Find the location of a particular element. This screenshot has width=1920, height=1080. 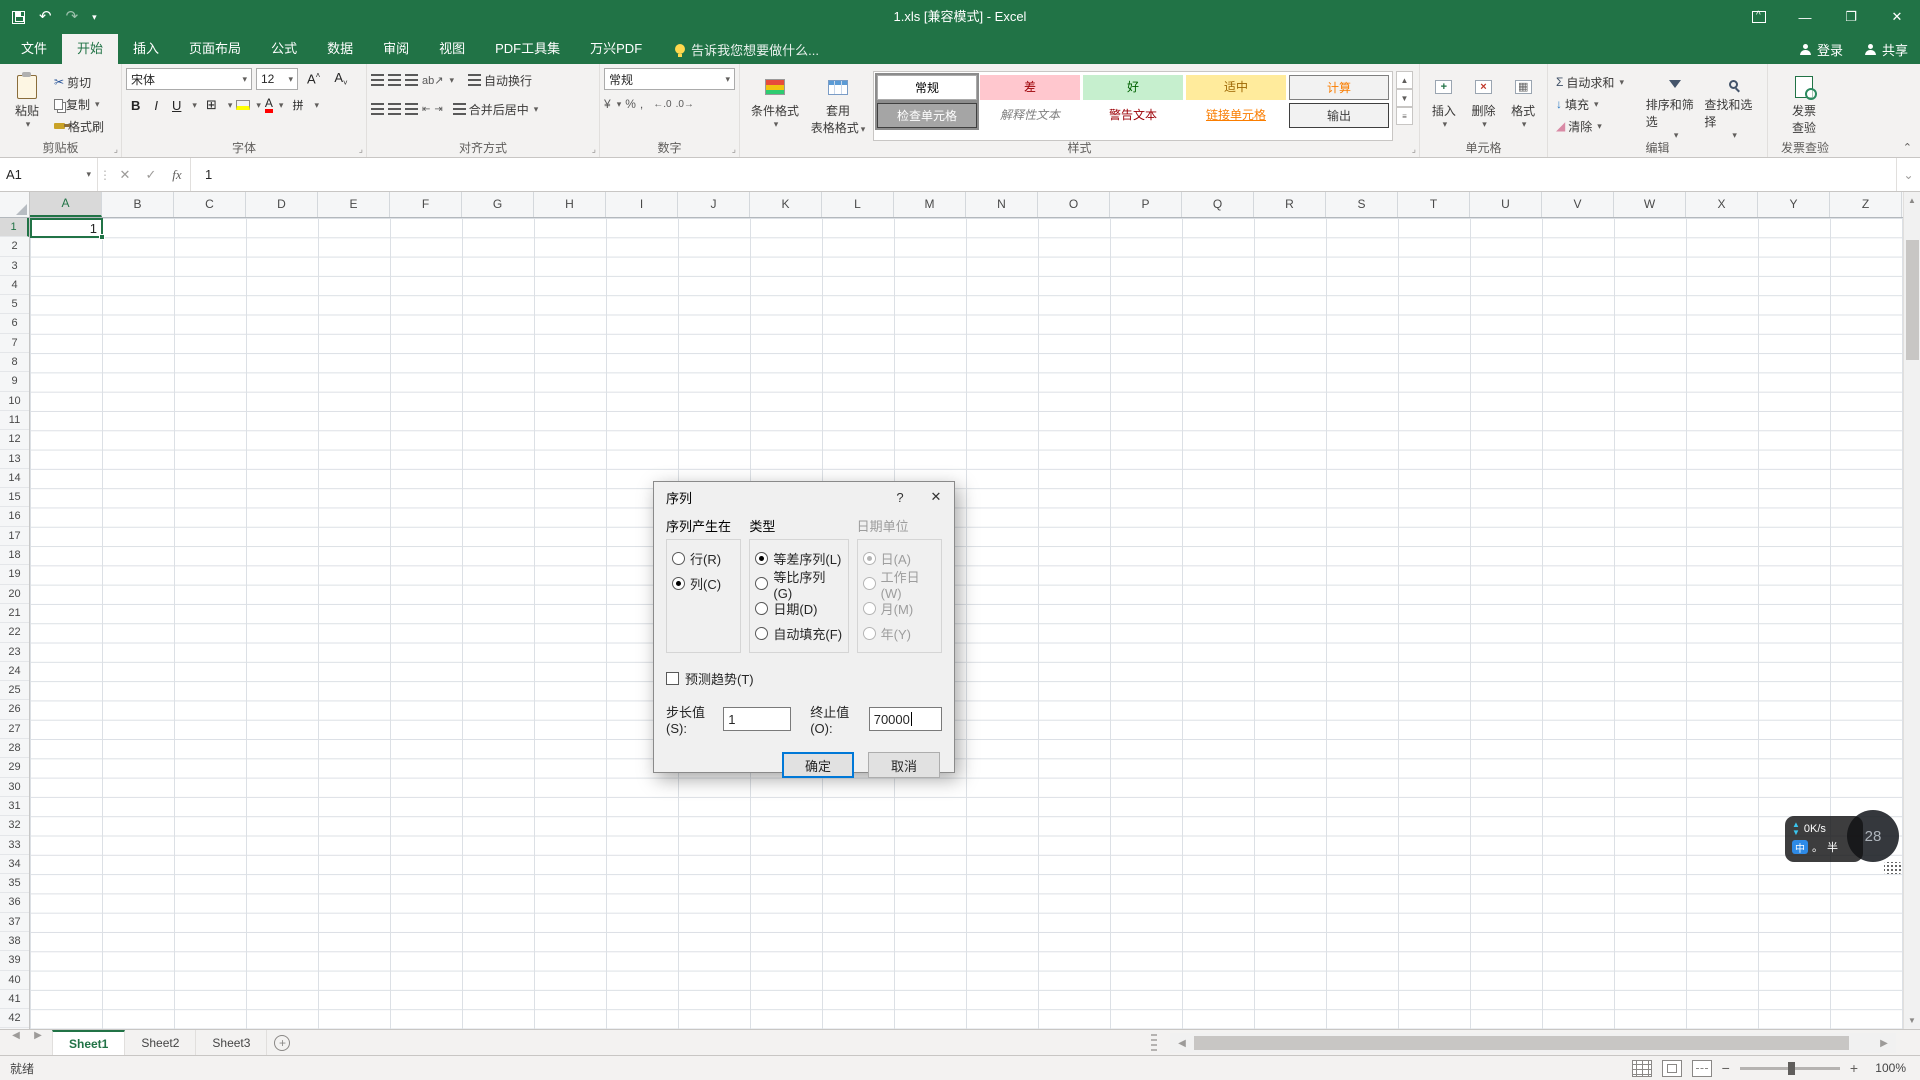

wrap-text-button: 自动换行 is located at coordinates (500, 80).